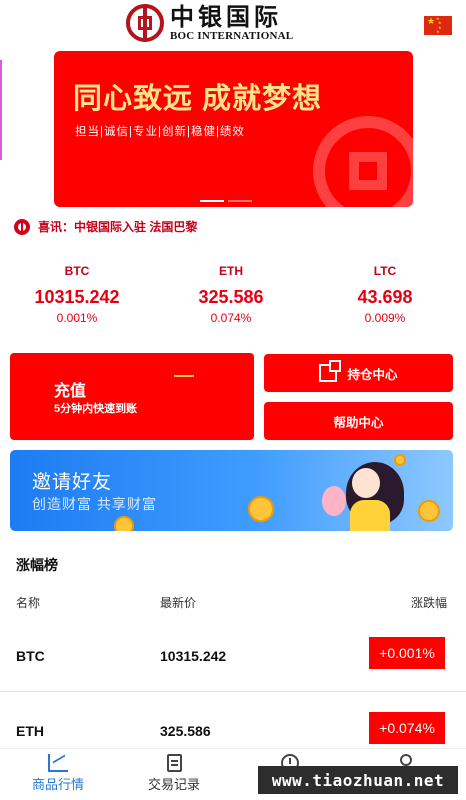  Describe the element at coordinates (178, 603) in the screenshot. I see `column-latest-price: 最新价` at that location.